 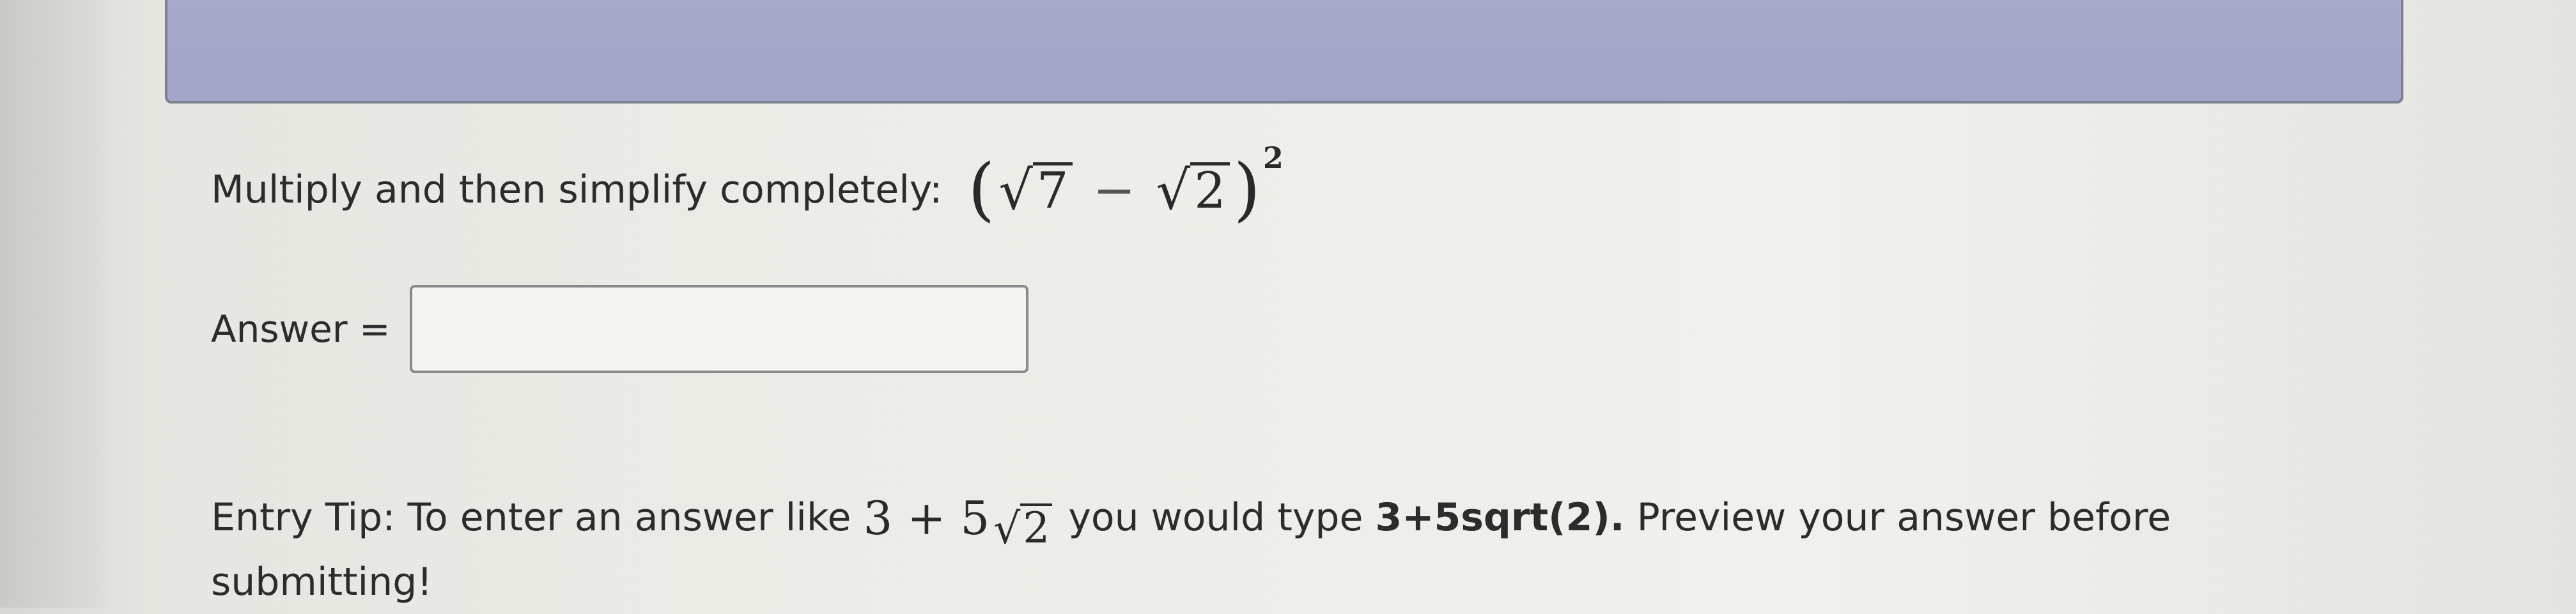 I want to click on tip-prefix: Entry Tip: To enter an answer like, so click(x=531, y=517).